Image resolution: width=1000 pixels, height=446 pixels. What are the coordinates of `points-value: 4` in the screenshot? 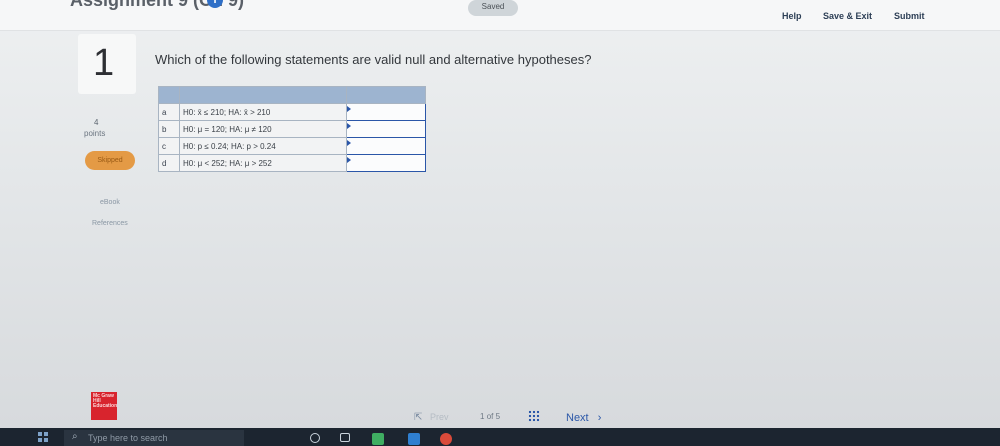 It's located at (96, 122).